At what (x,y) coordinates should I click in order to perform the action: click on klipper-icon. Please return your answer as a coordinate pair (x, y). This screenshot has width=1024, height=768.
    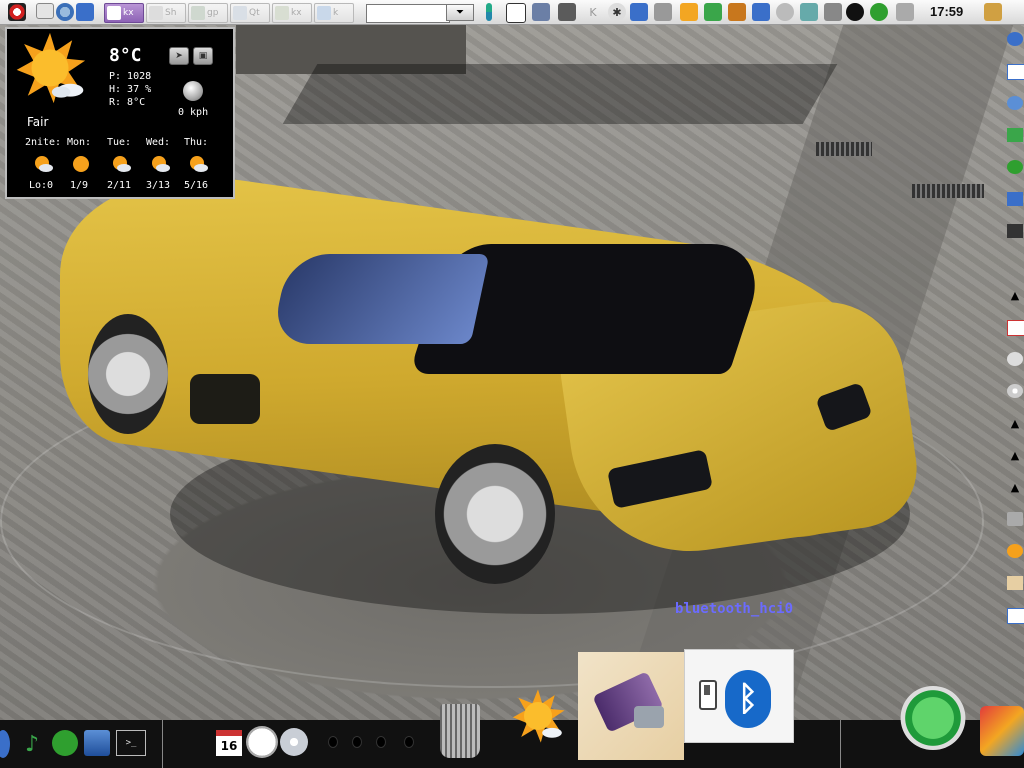
    Looking at the image, I should click on (809, 12).